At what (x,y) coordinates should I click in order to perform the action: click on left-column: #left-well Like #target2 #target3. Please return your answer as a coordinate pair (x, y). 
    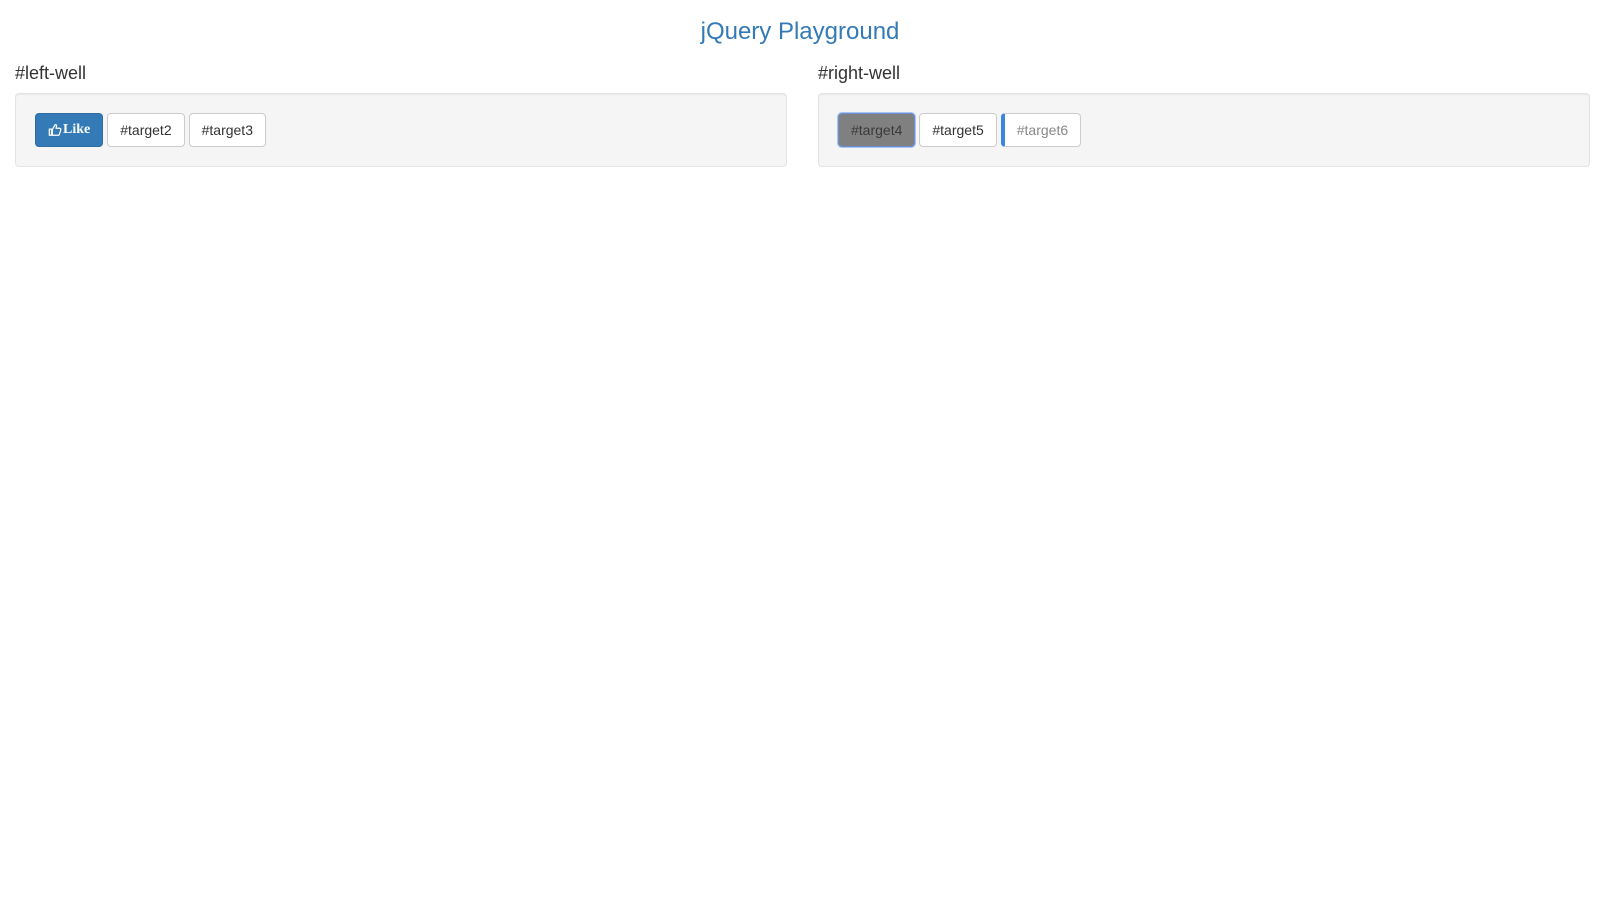
    Looking at the image, I should click on (401, 114).